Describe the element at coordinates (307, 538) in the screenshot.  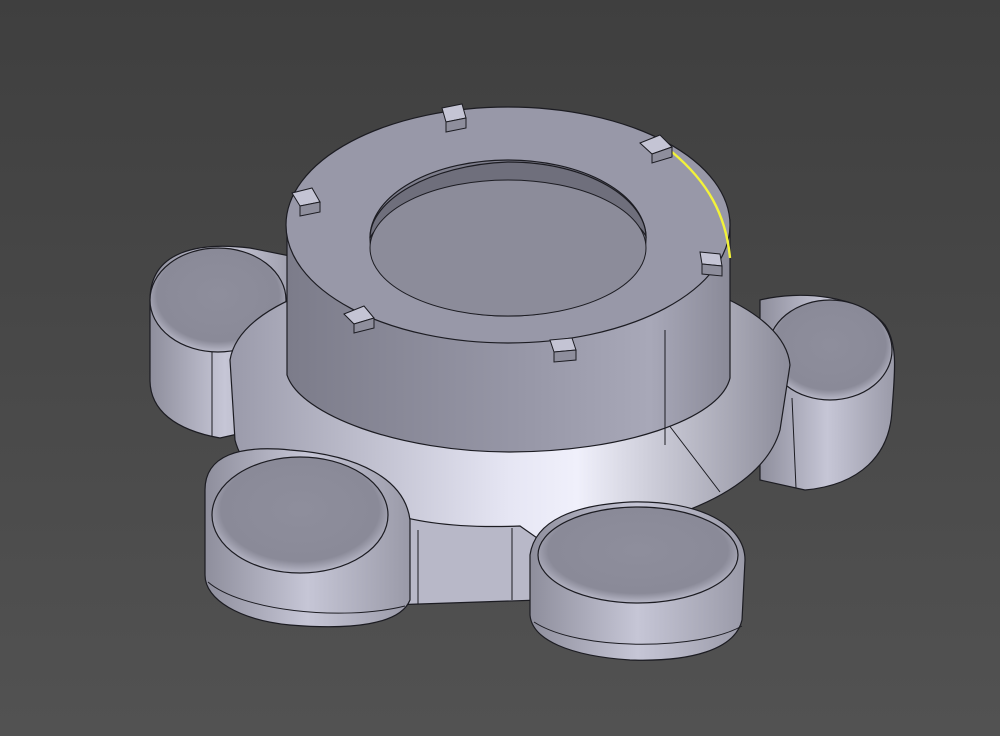
I see `lobe-front-left` at that location.